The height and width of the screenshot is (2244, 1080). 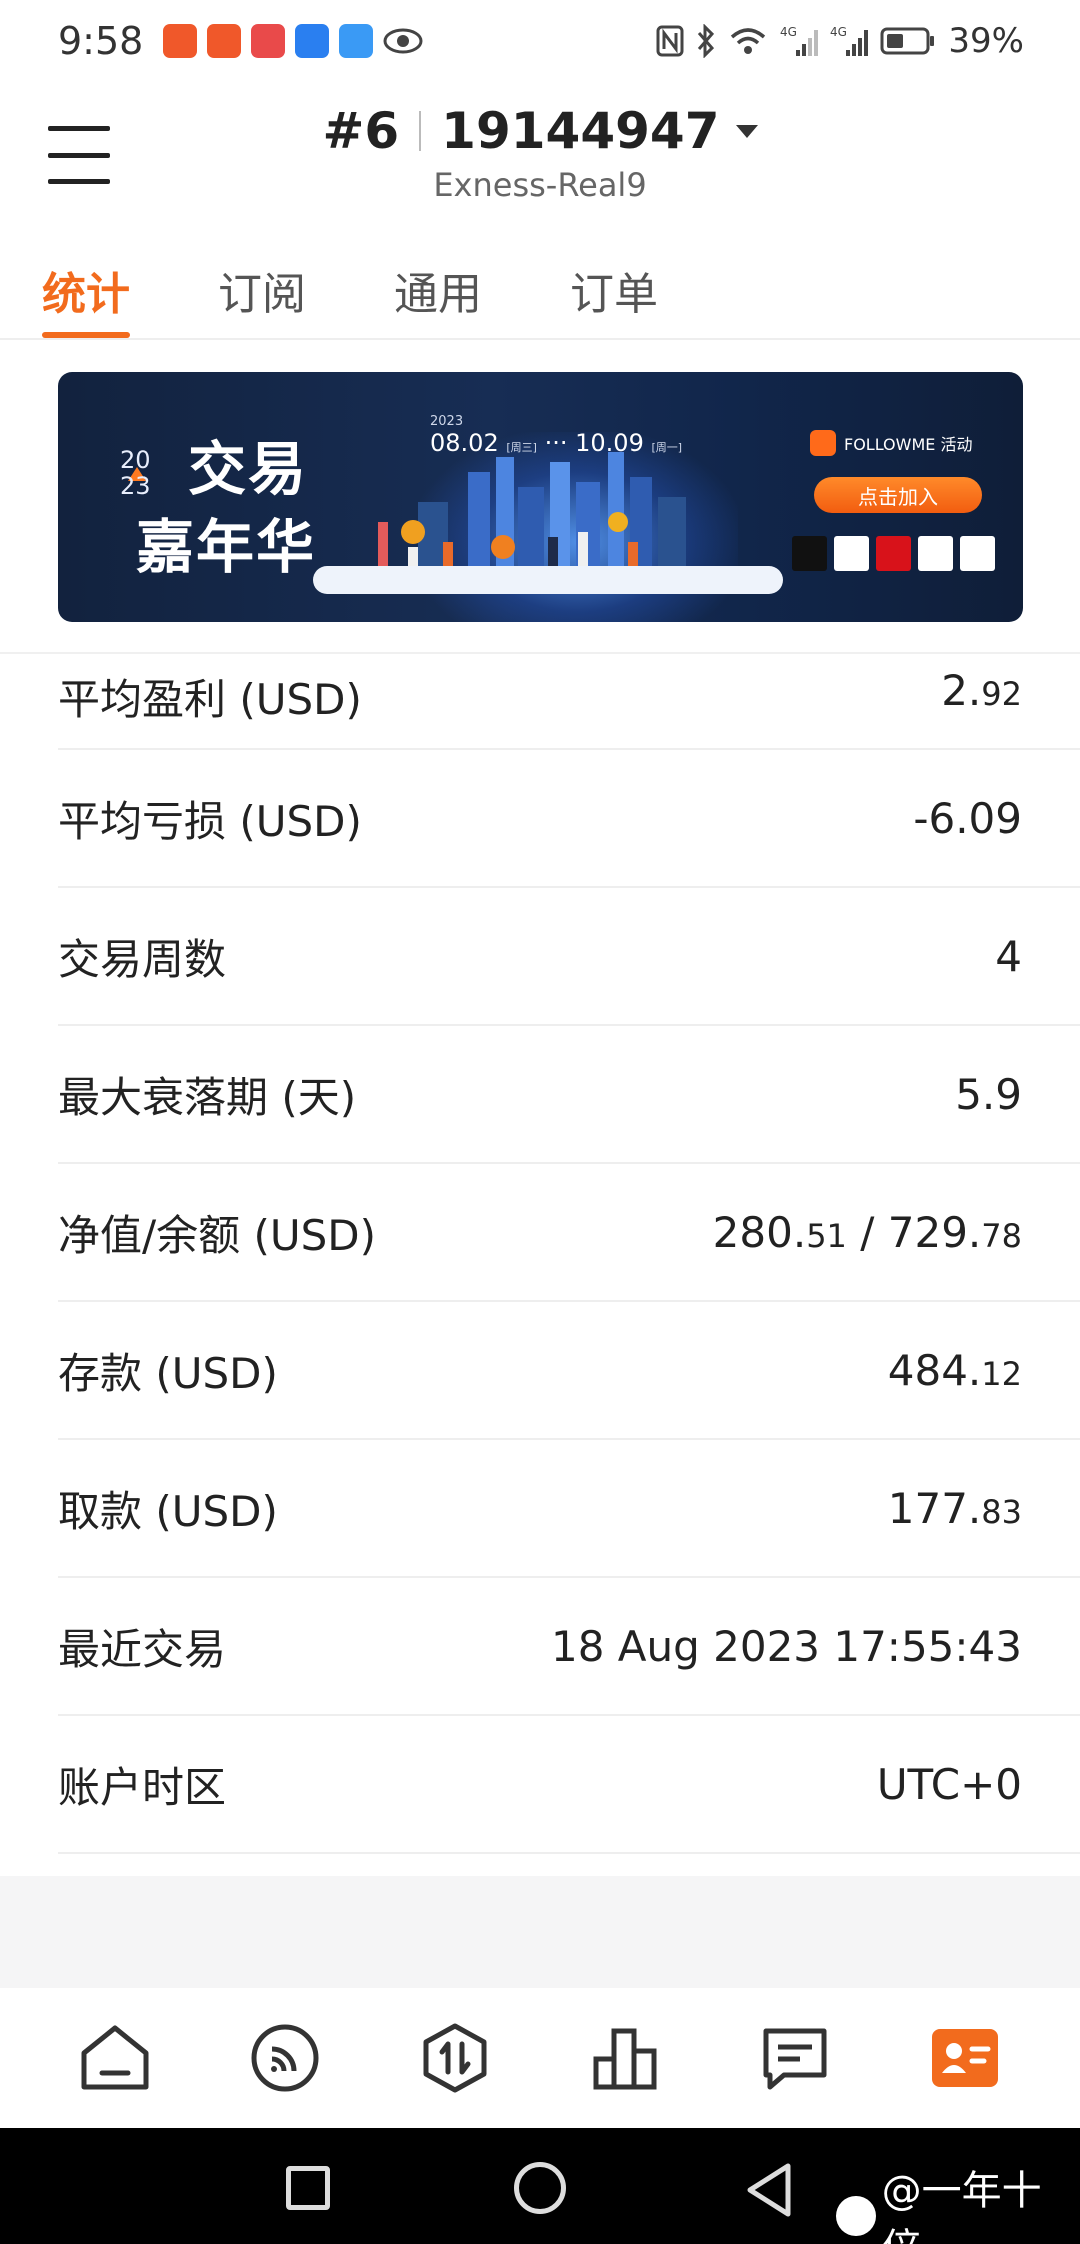 I want to click on banner-title-line2: 嘉年华, so click(x=226, y=547).